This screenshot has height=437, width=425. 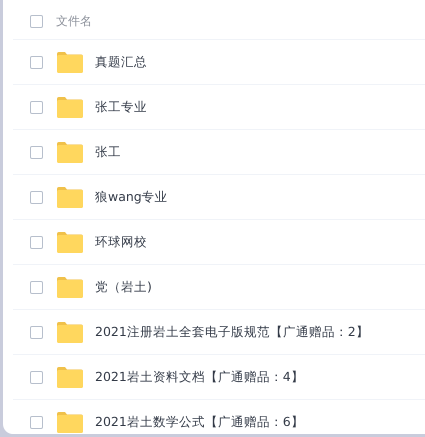 What do you see at coordinates (232, 332) in the screenshot?
I see `folder-name: 2021注册岩土全套电子版规范【广通赠品：2】` at bounding box center [232, 332].